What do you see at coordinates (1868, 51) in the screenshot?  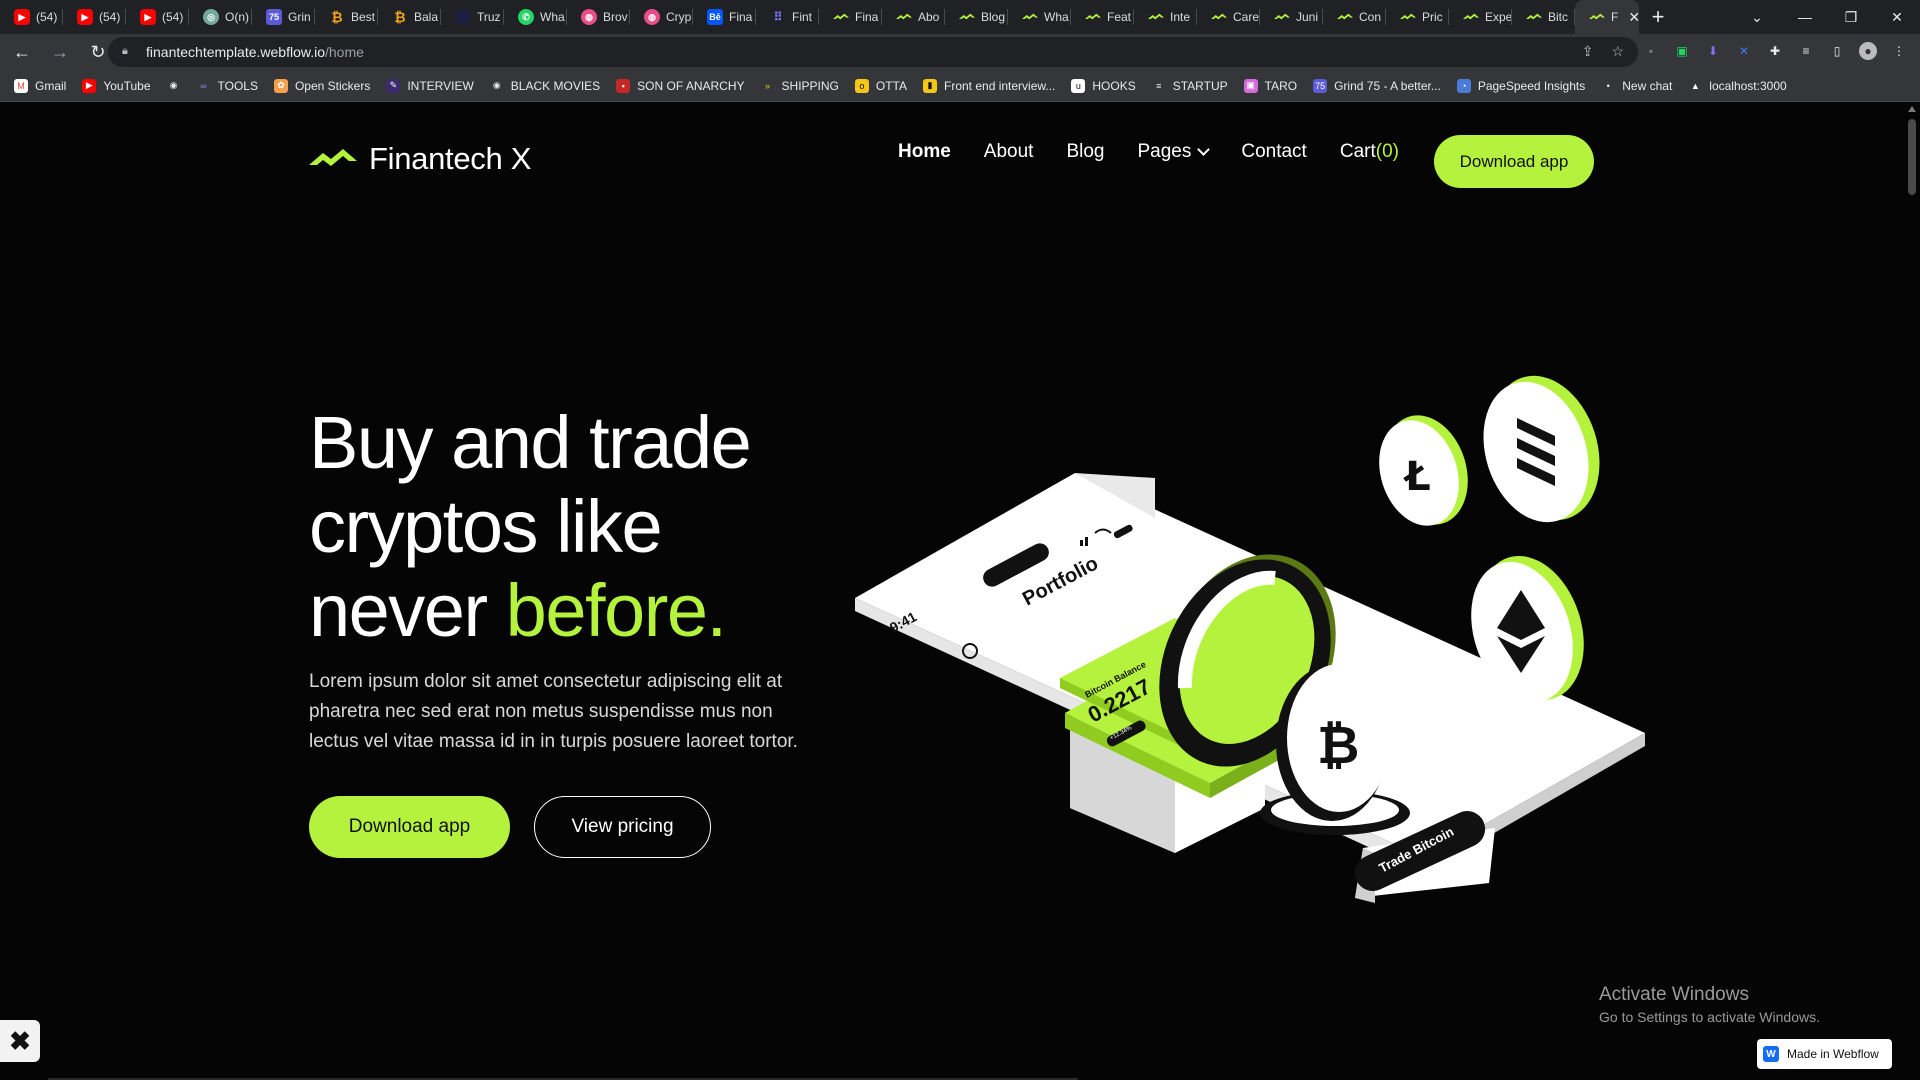 I see `profile-avatar-icon: ●` at bounding box center [1868, 51].